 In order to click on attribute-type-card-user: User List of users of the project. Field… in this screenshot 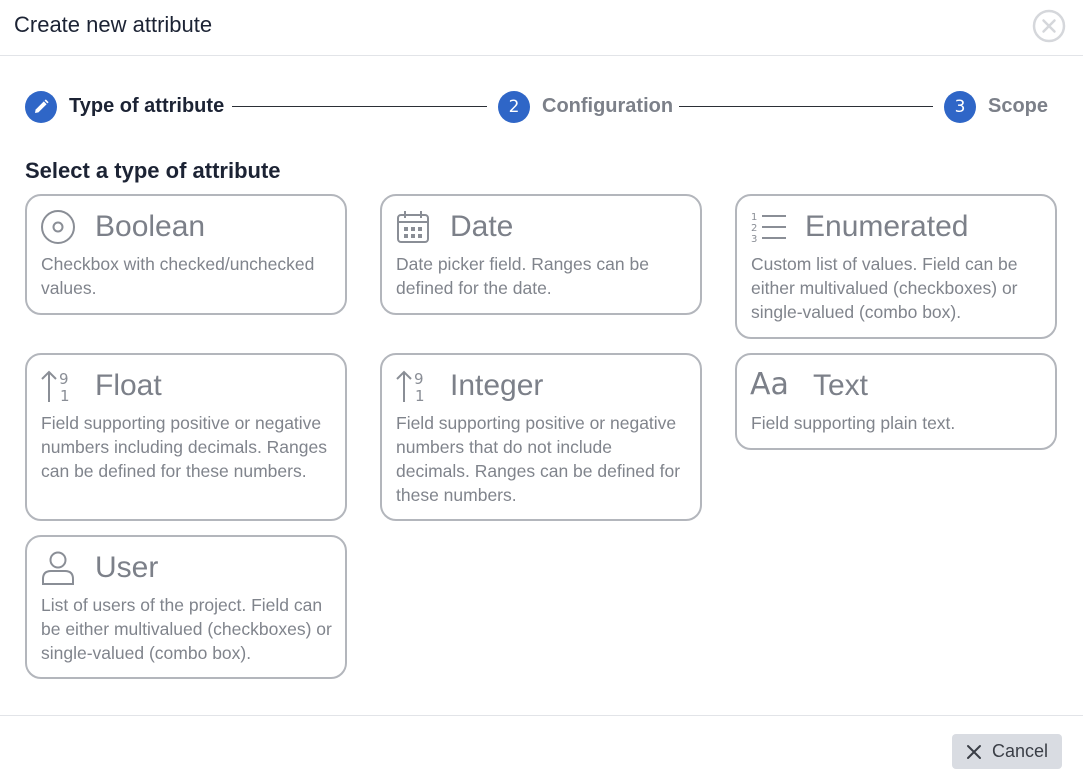, I will do `click(186, 607)`.